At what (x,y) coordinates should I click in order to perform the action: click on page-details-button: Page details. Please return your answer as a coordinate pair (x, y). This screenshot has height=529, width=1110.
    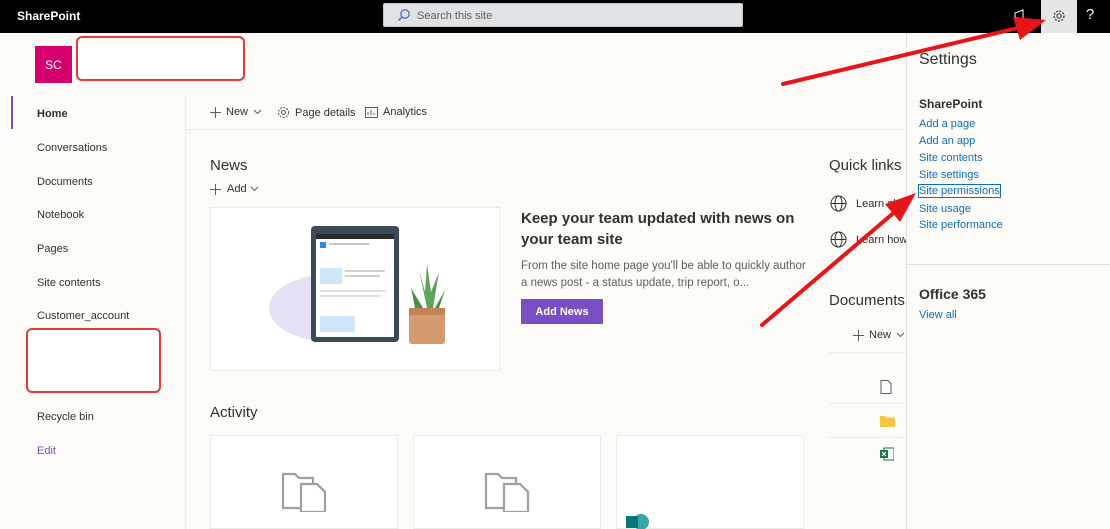
    Looking at the image, I should click on (316, 112).